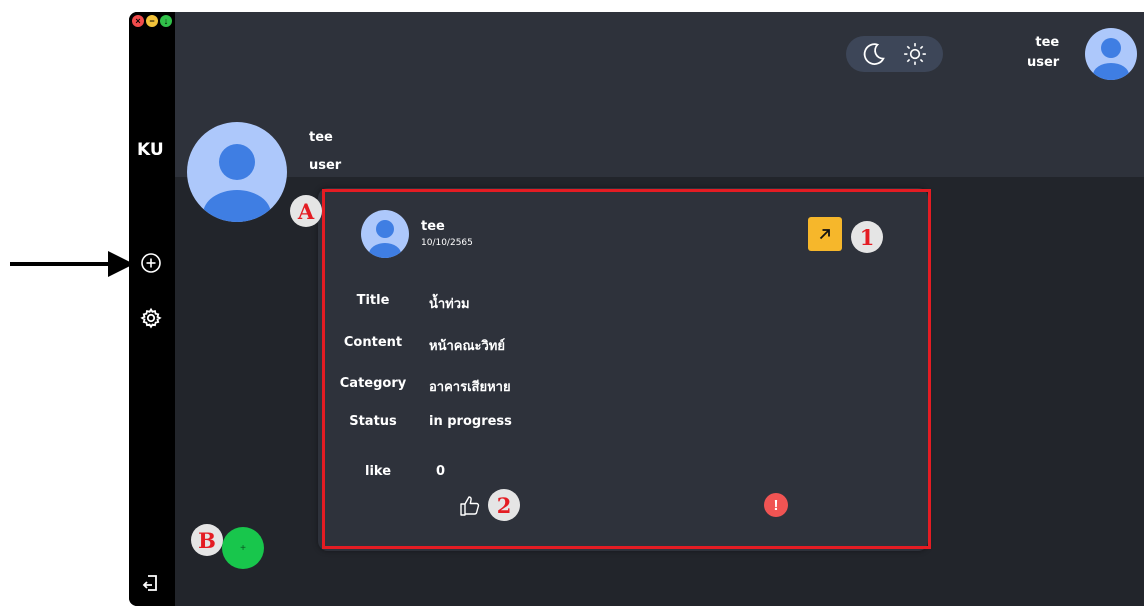 The image size is (1144, 606). I want to click on plus-circle-icon, so click(151, 263).